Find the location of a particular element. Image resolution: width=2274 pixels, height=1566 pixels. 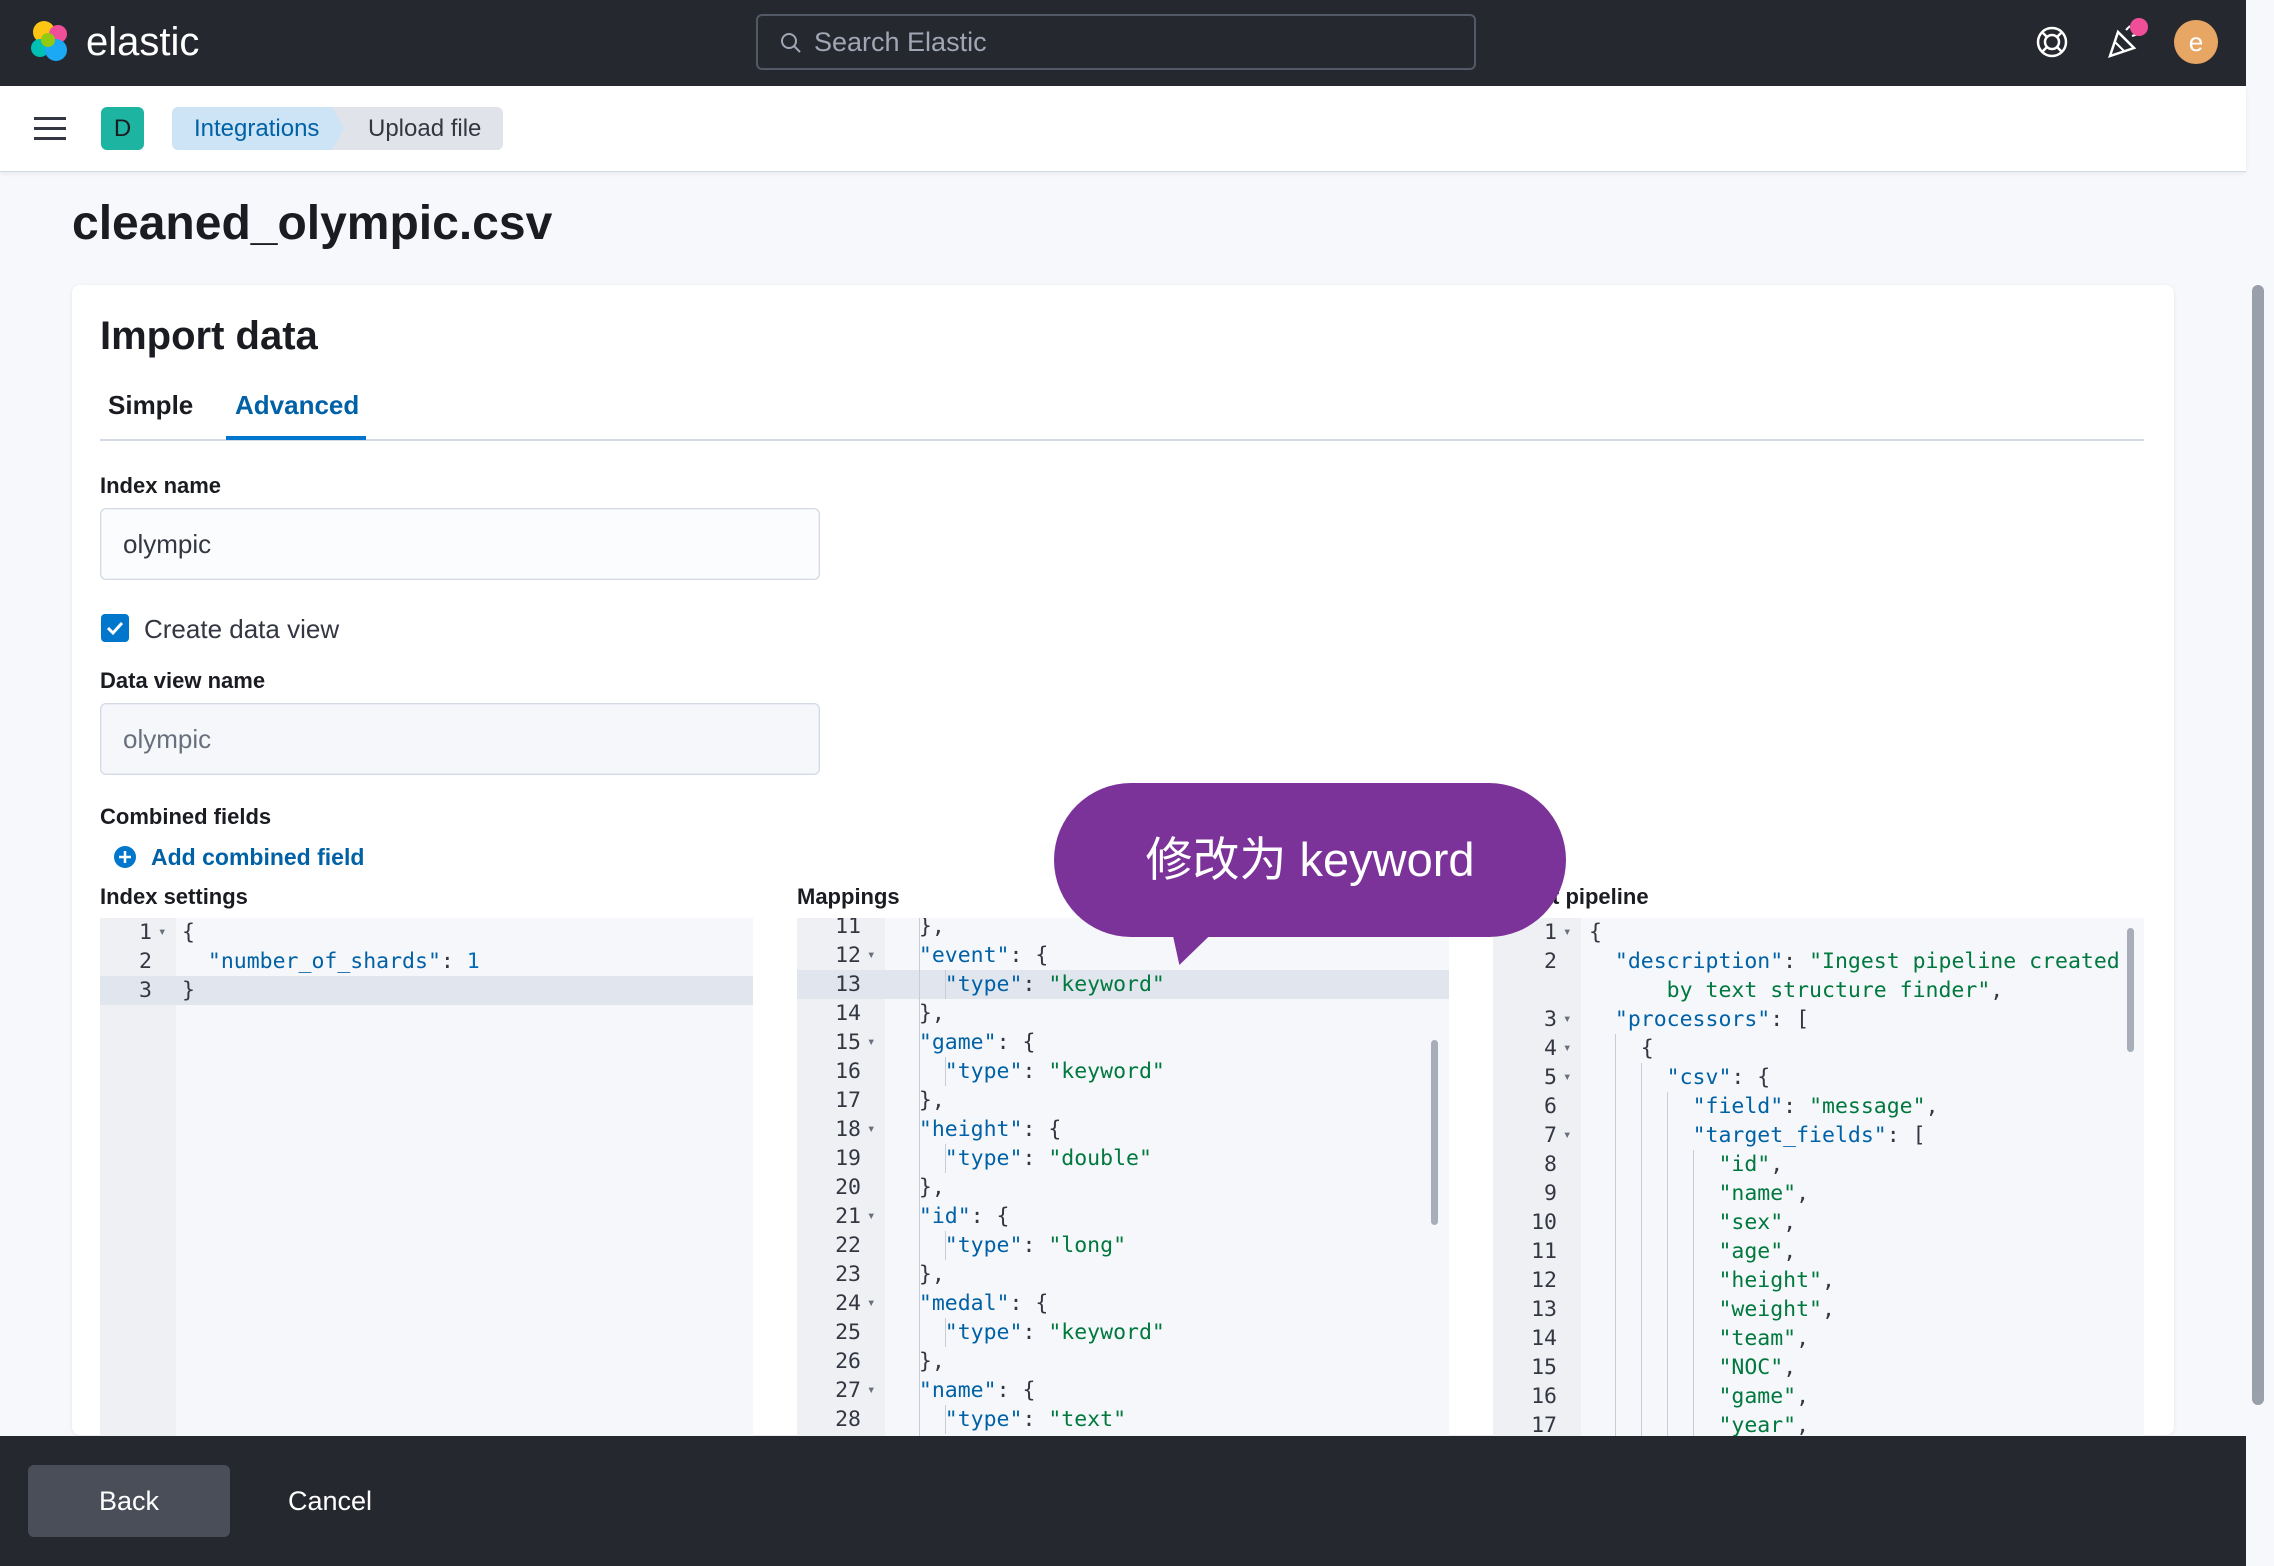

index-settings-editor: 1 ▾{2 "number_of_shards": 1 3} is located at coordinates (426, 1178).